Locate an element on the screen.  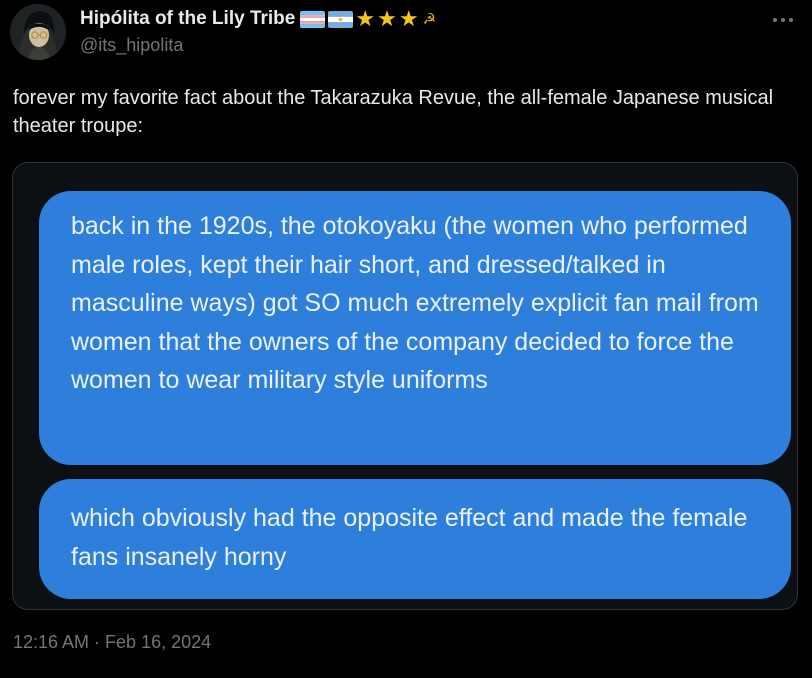
profile-badges: ★ ★ ★ ☭ is located at coordinates (368, 19).